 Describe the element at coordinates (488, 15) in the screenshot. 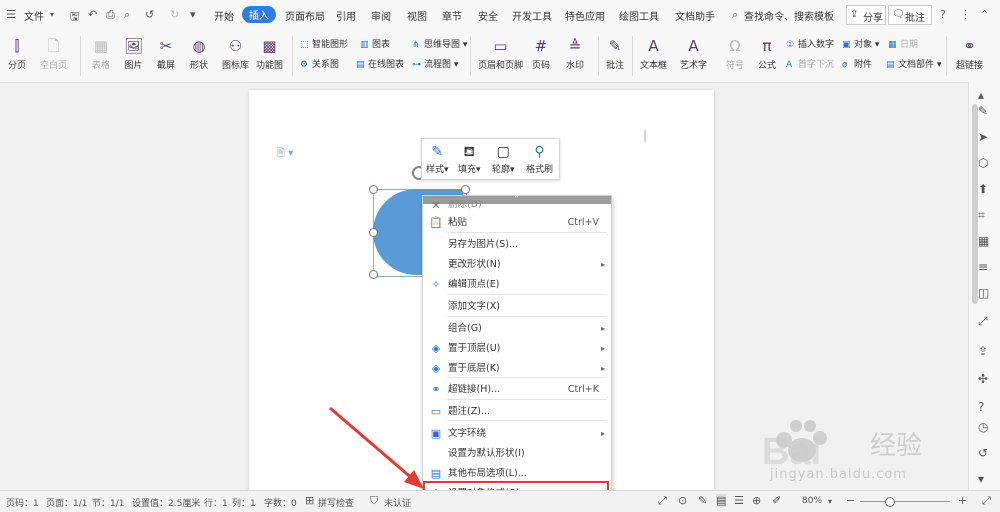

I see `menu-tab-7: 安全` at that location.